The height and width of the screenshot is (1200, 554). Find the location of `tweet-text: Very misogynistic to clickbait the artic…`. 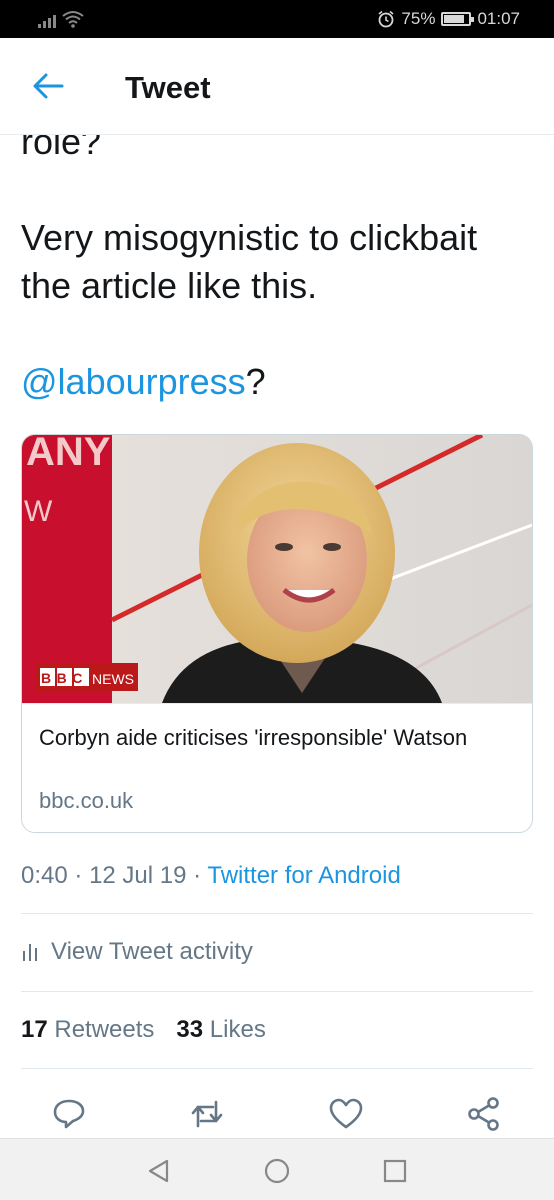

tweet-text: Very misogynistic to clickbait the artic… is located at coordinates (249, 261).